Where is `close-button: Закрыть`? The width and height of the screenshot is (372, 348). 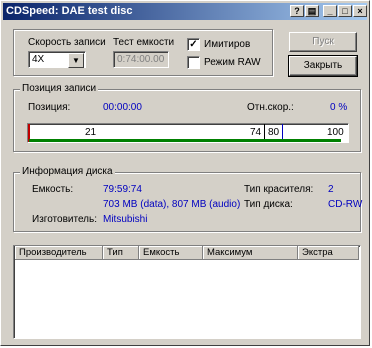
close-button: Закрыть is located at coordinates (323, 66).